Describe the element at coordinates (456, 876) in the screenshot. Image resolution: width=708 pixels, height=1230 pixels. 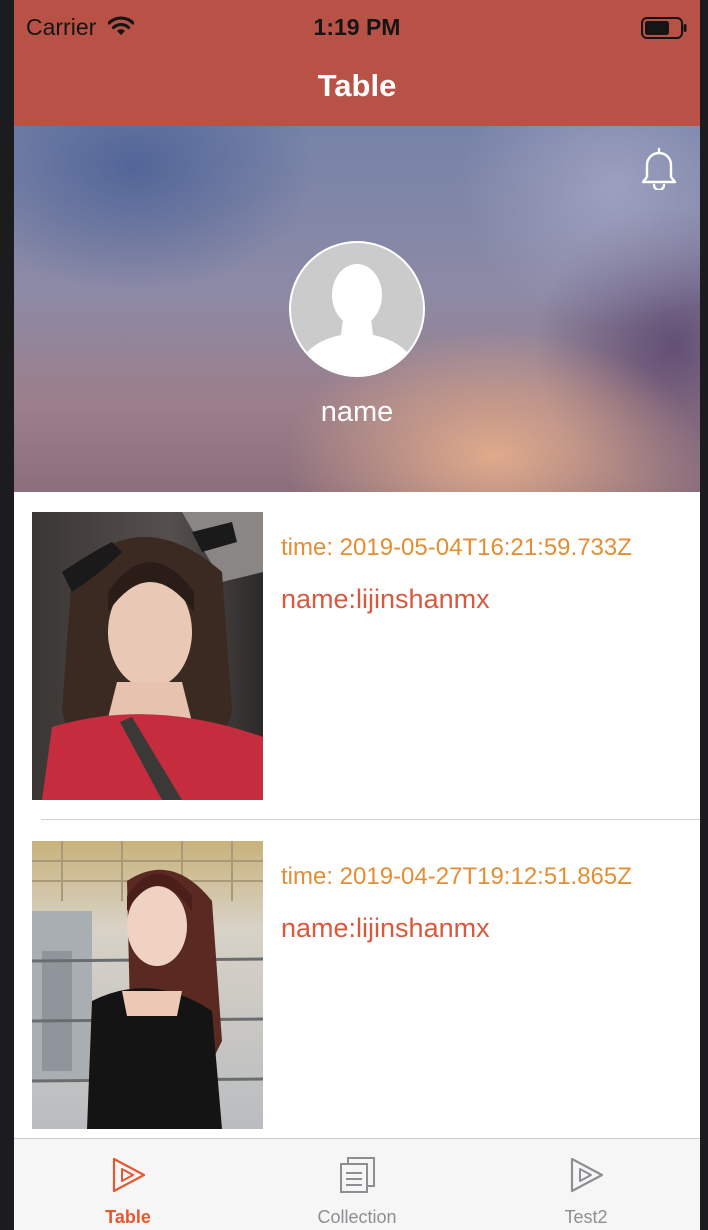
I see `item-time: time: 2019-04-27T19:12:51.865Z` at that location.